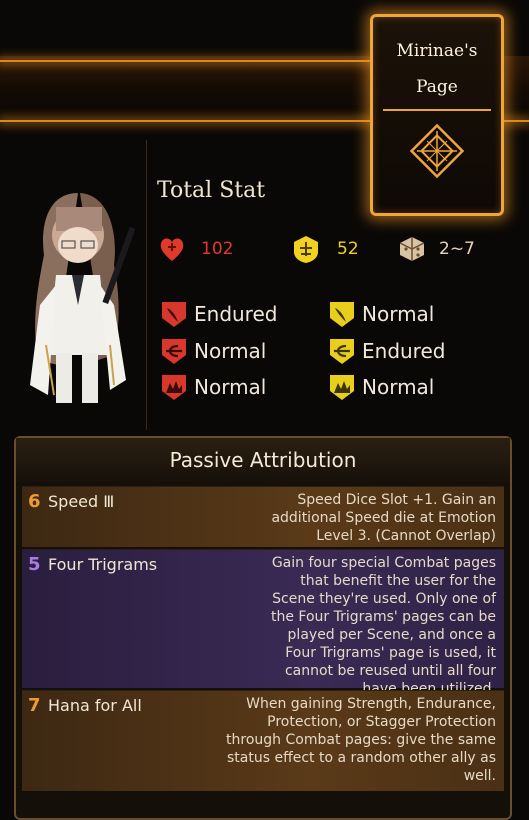 Image resolution: width=529 pixels, height=820 pixels. What do you see at coordinates (81, 501) in the screenshot?
I see `passive-name: Speed Ⅲ` at bounding box center [81, 501].